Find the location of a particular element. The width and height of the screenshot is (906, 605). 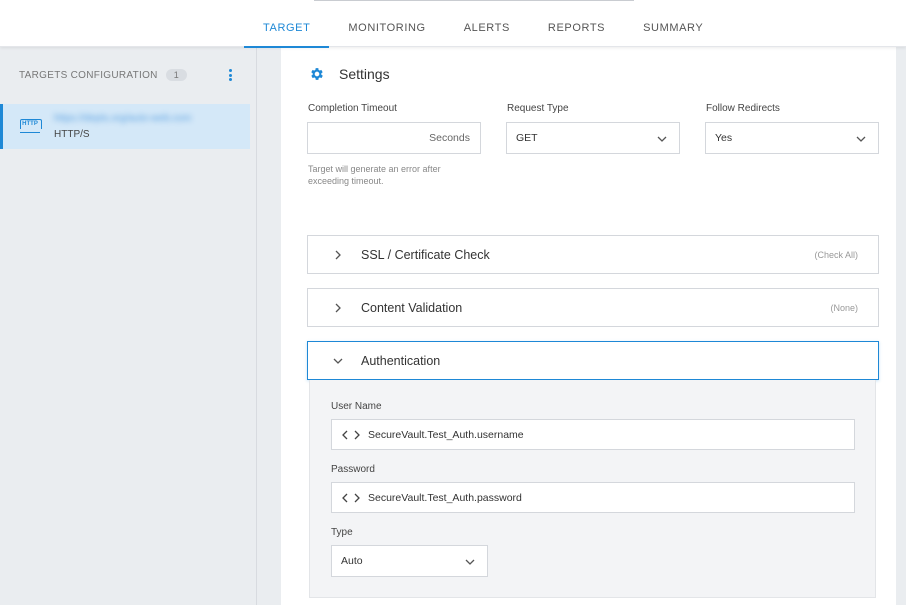

targets-config-title: TARGETS CONFIGURATION is located at coordinates (88, 75).